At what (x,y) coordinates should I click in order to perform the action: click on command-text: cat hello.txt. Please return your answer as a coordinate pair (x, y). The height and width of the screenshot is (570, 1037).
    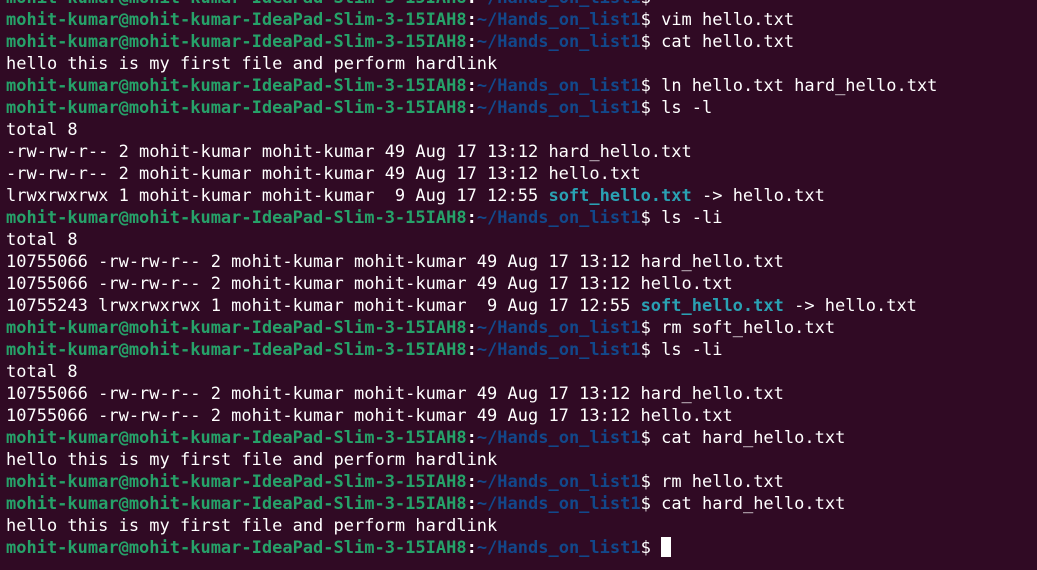
    Looking at the image, I should click on (722, 42).